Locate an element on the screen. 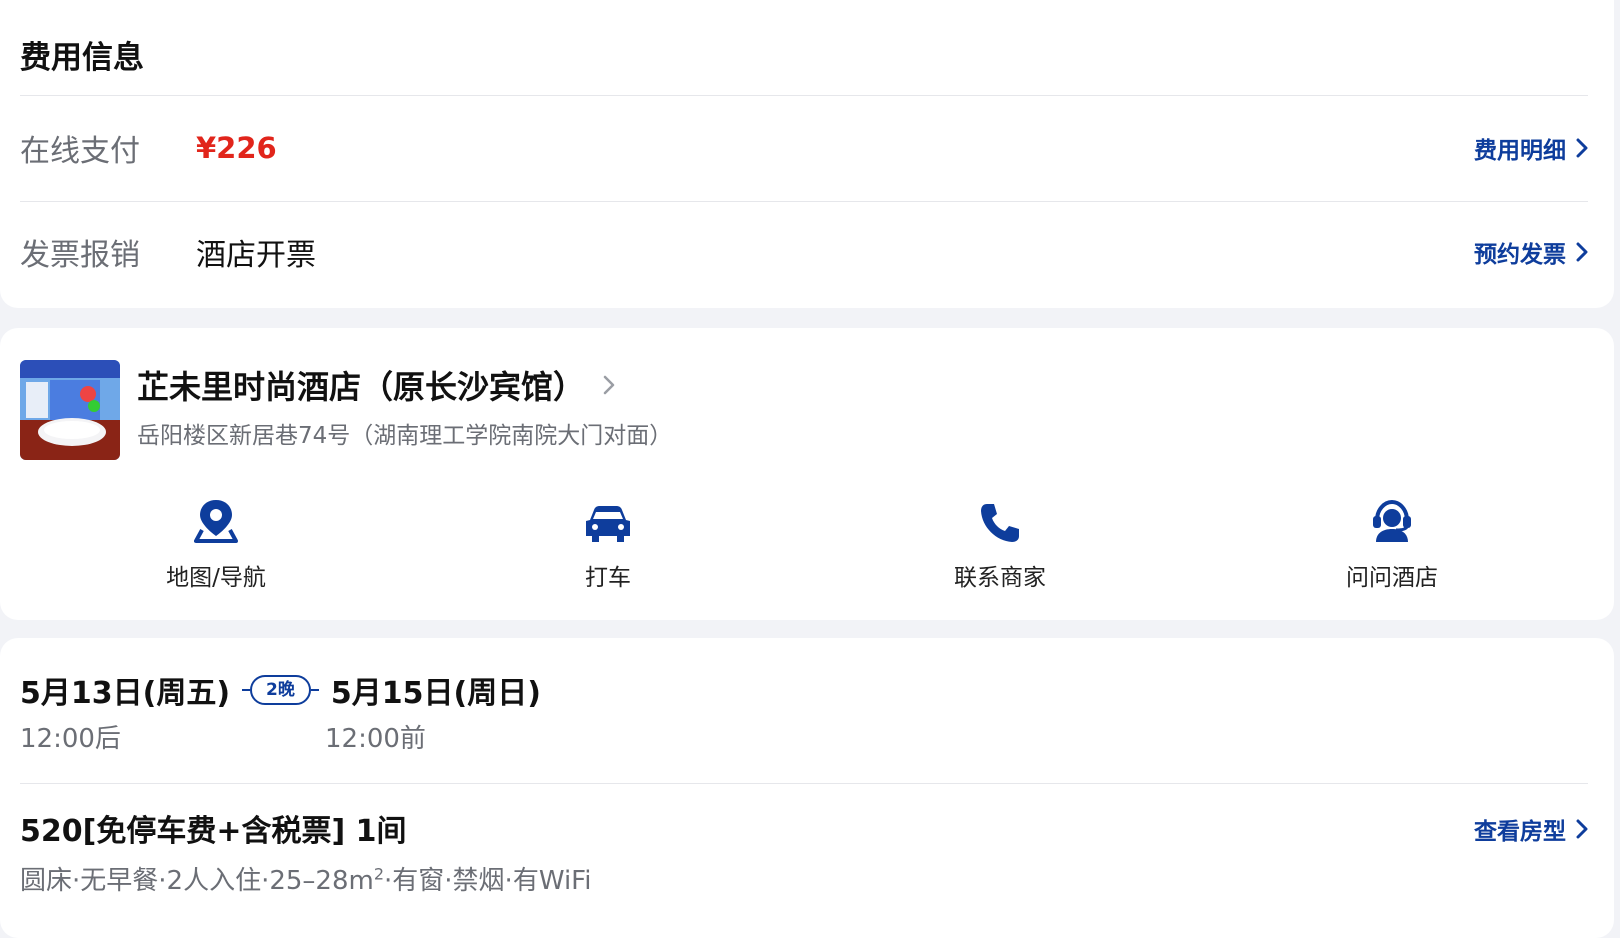 The width and height of the screenshot is (1620, 938). invoice-value: 酒店开票 is located at coordinates (256, 255).